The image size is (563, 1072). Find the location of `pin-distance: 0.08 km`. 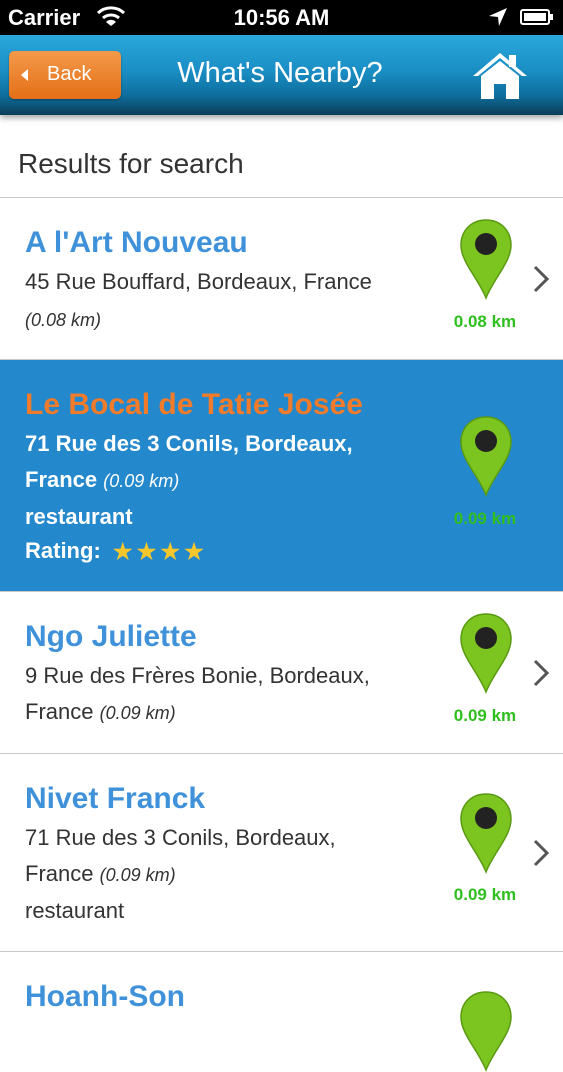

pin-distance: 0.08 km is located at coordinates (485, 321).